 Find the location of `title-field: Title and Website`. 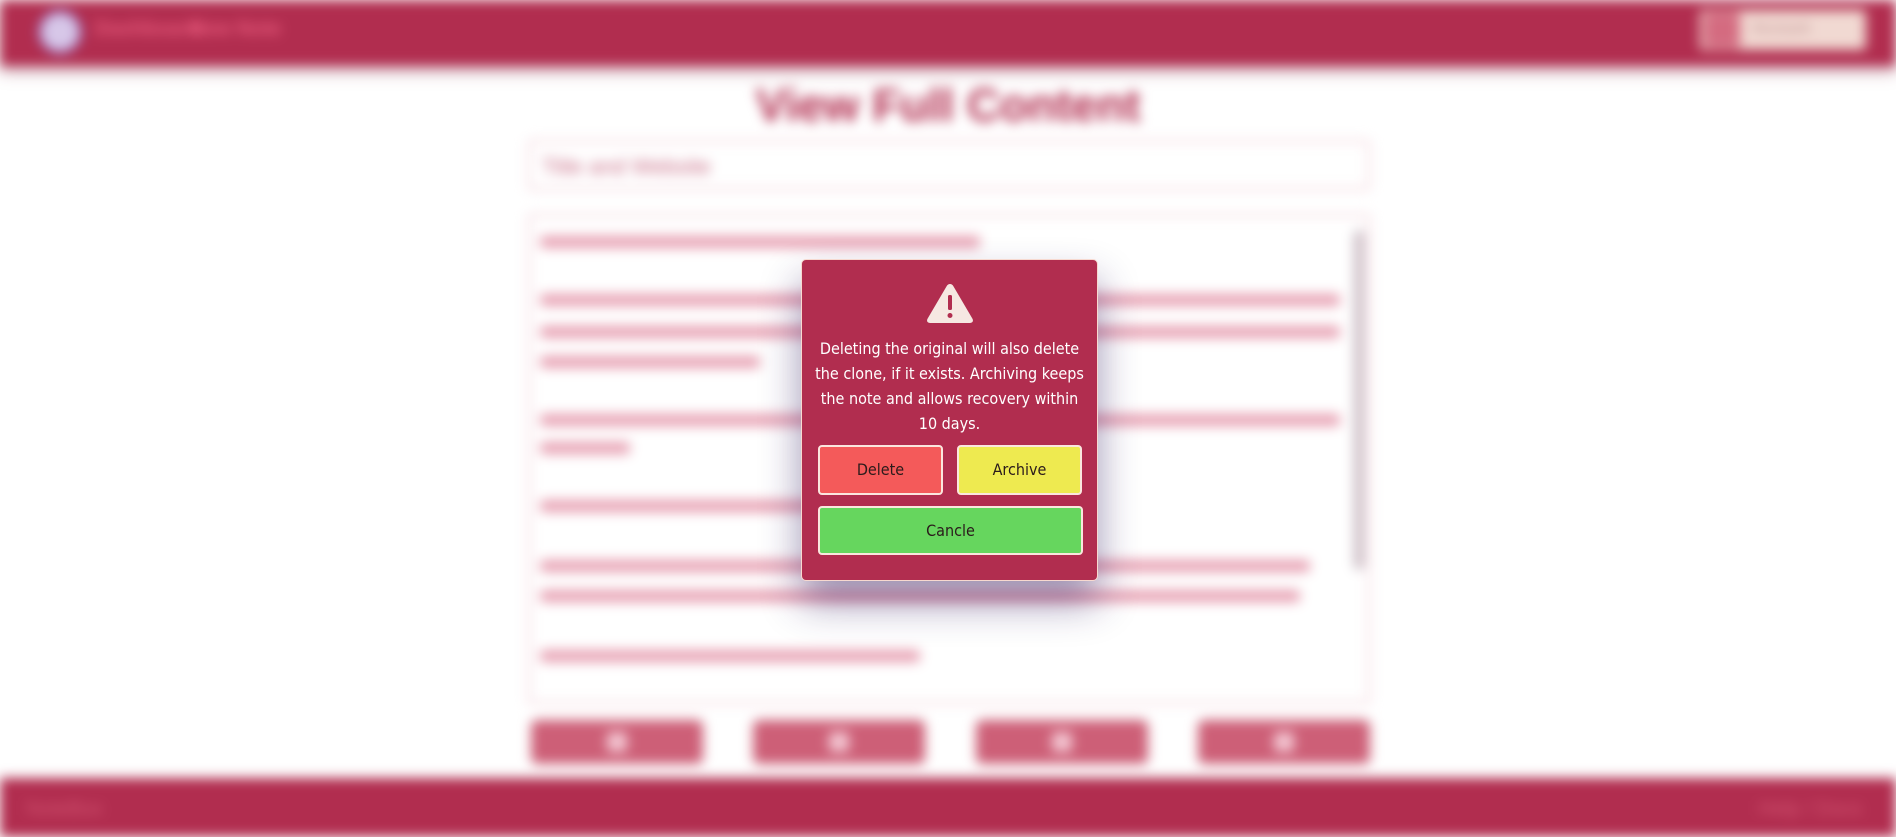

title-field: Title and Website is located at coordinates (949, 165).